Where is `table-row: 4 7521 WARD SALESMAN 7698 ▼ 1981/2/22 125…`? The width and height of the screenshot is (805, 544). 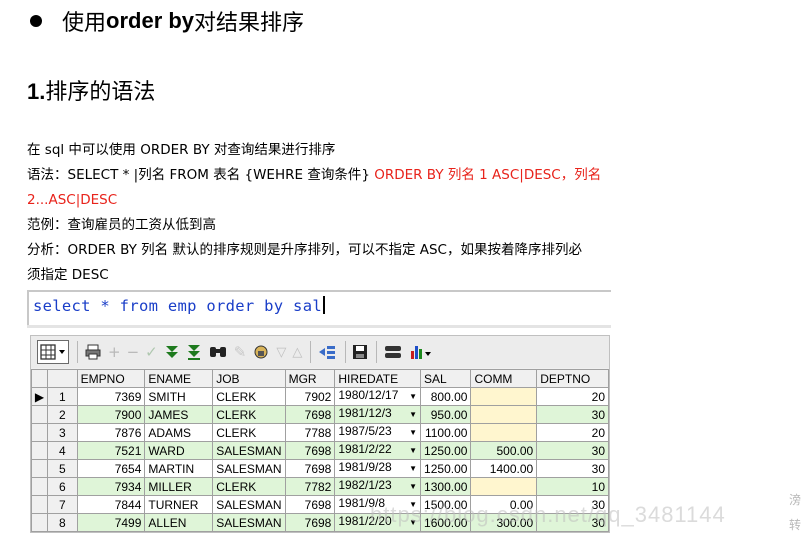
table-row: 4 7521 WARD SALESMAN 7698 ▼ 1981/2/22 125… is located at coordinates (320, 450).